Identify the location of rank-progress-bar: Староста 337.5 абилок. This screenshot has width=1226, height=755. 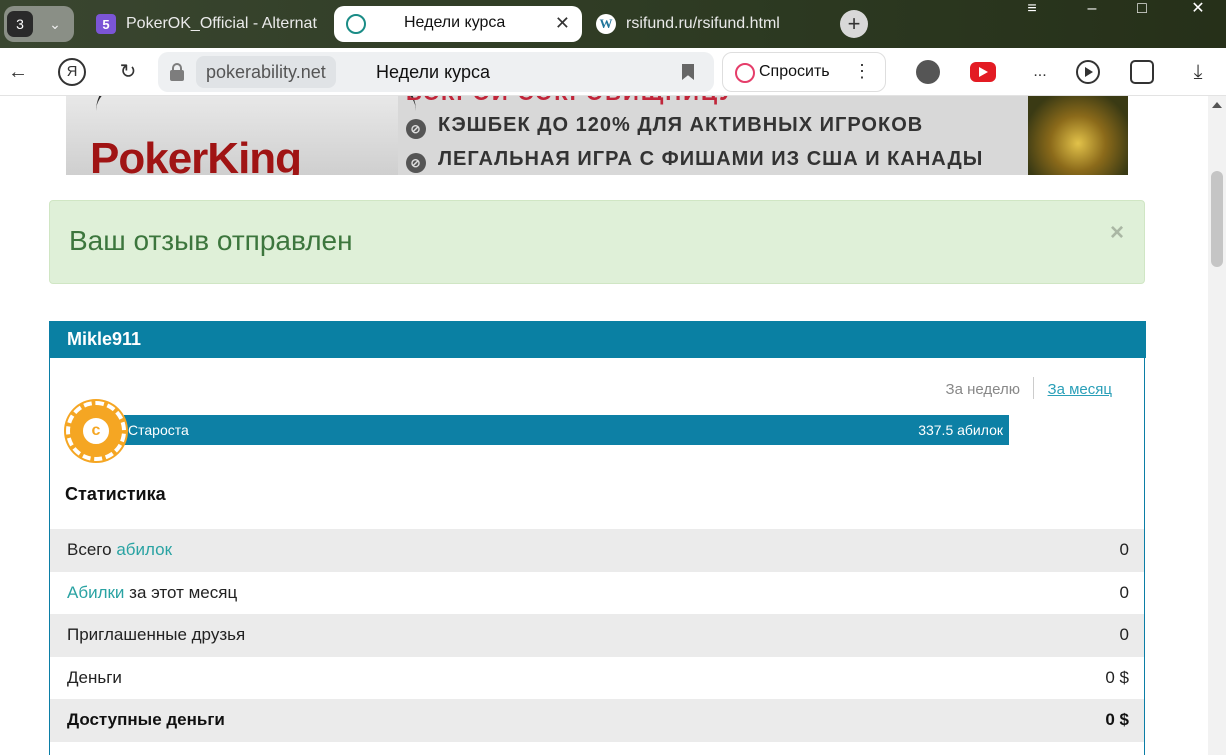
(566, 430).